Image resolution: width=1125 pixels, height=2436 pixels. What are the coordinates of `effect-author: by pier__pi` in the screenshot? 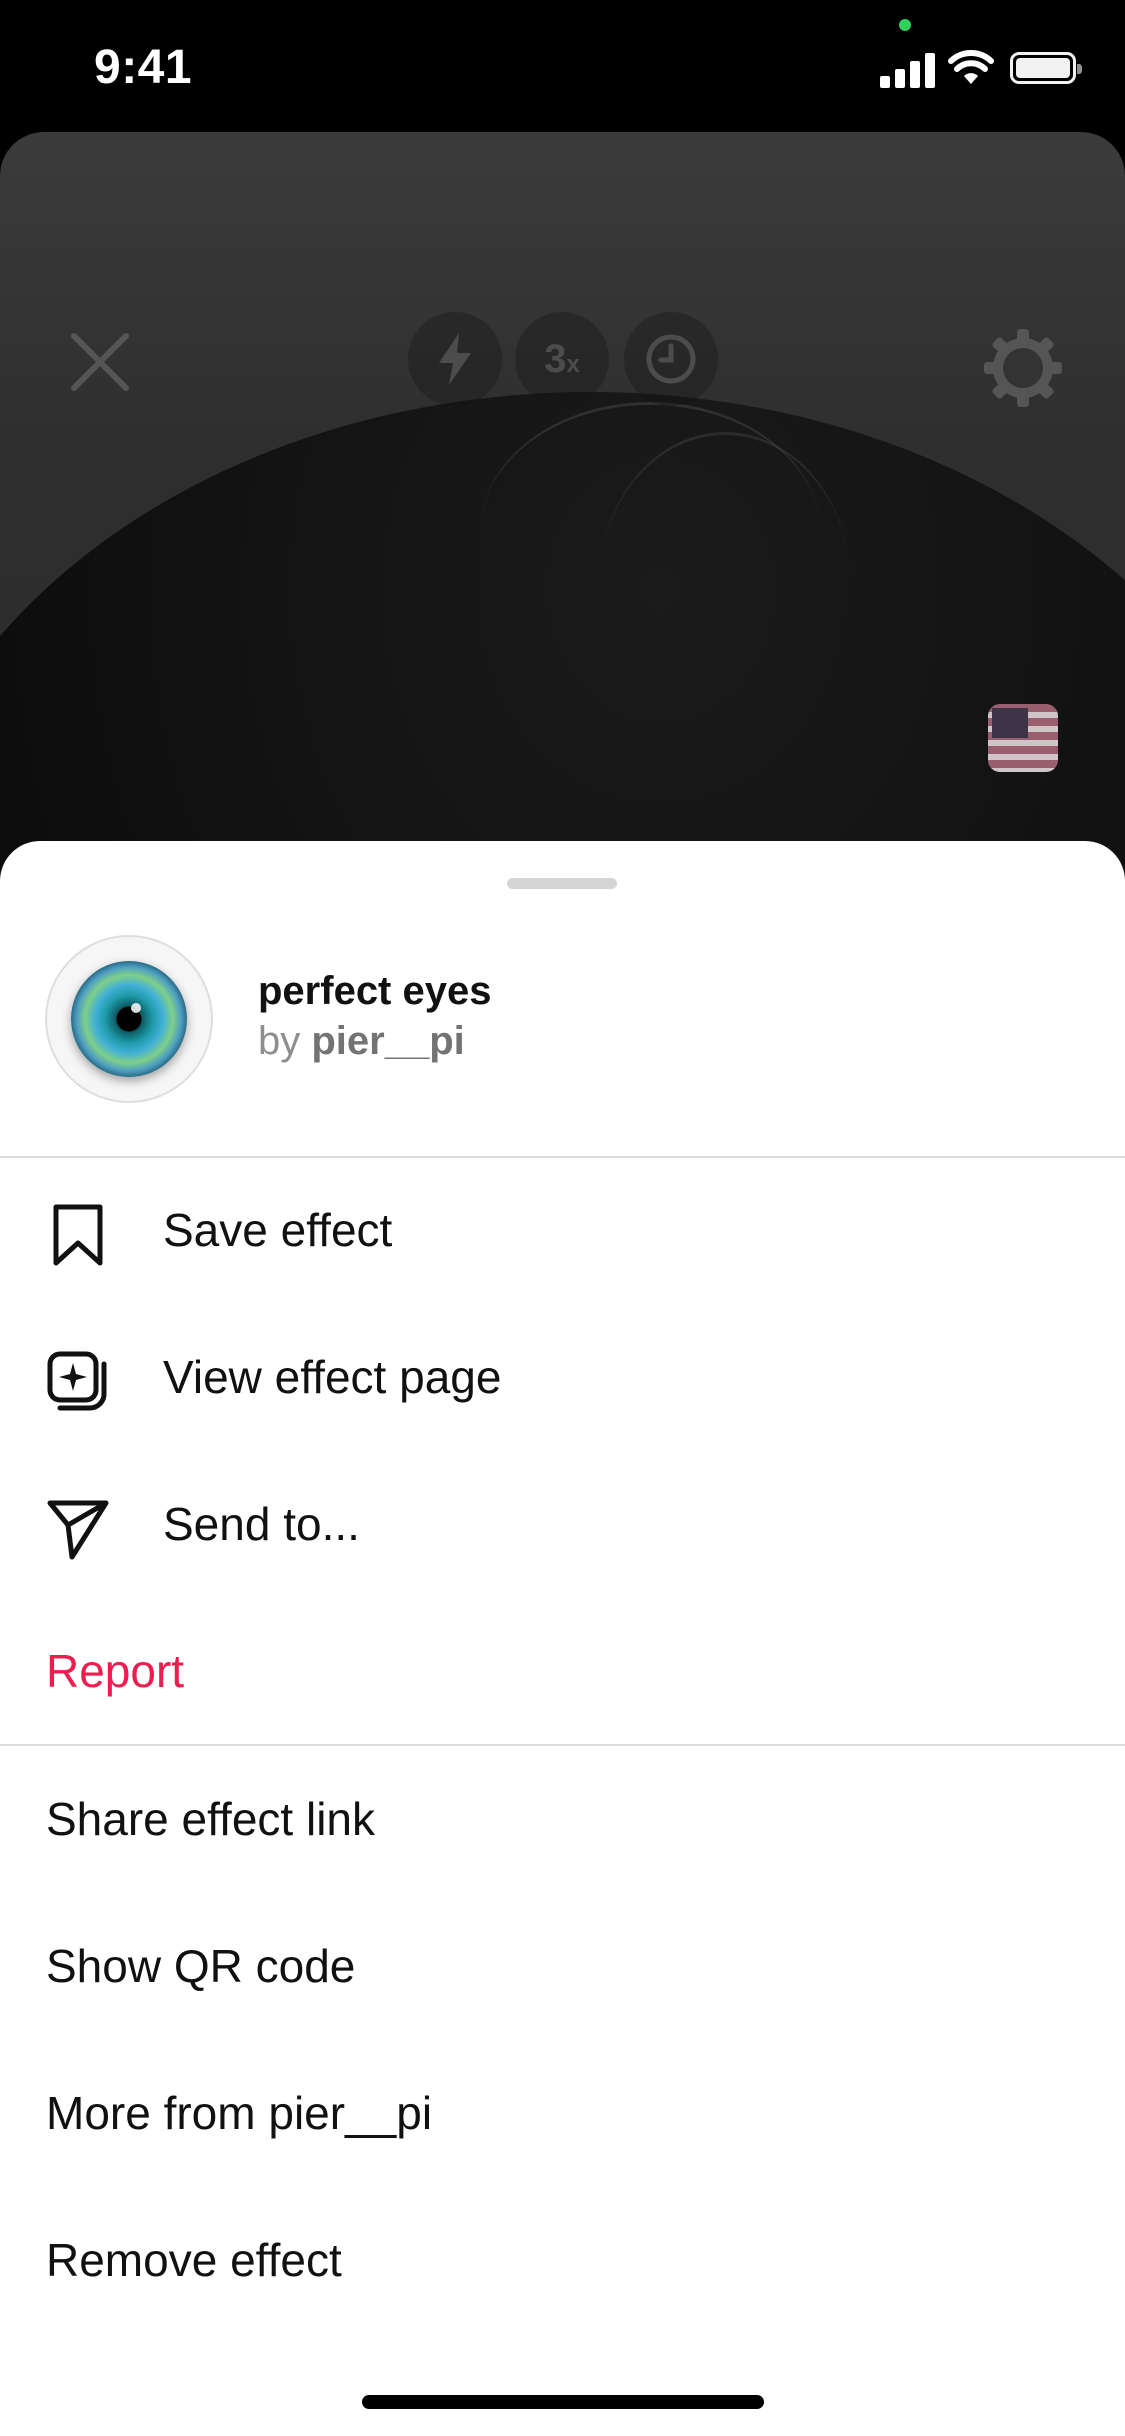 It's located at (361, 1041).